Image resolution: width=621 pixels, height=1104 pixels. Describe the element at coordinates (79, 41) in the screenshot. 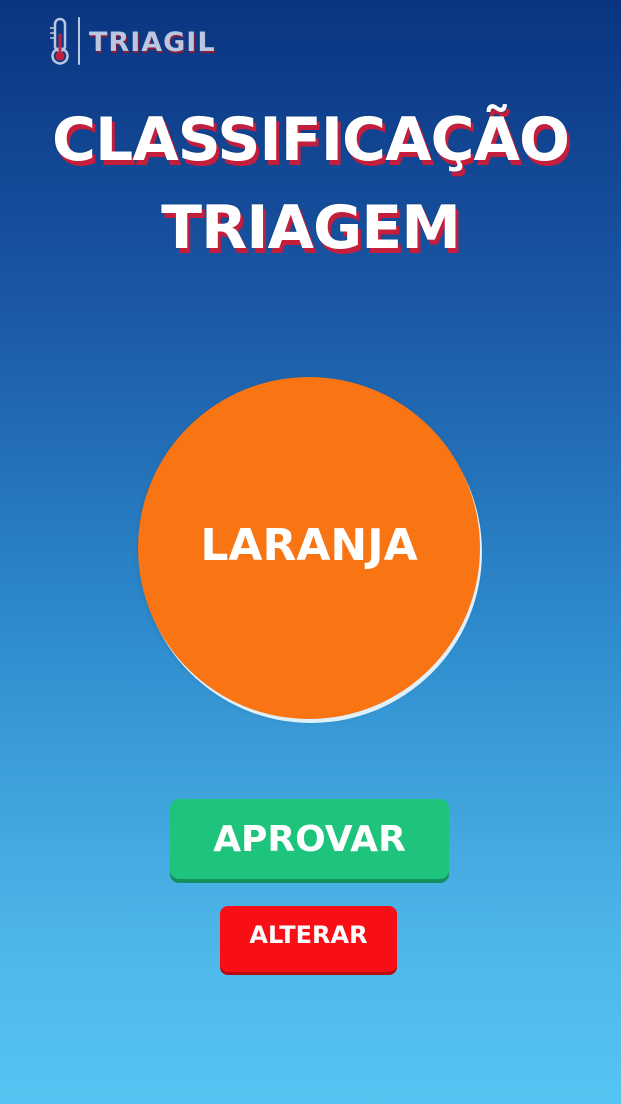

I see `logo-divider` at that location.